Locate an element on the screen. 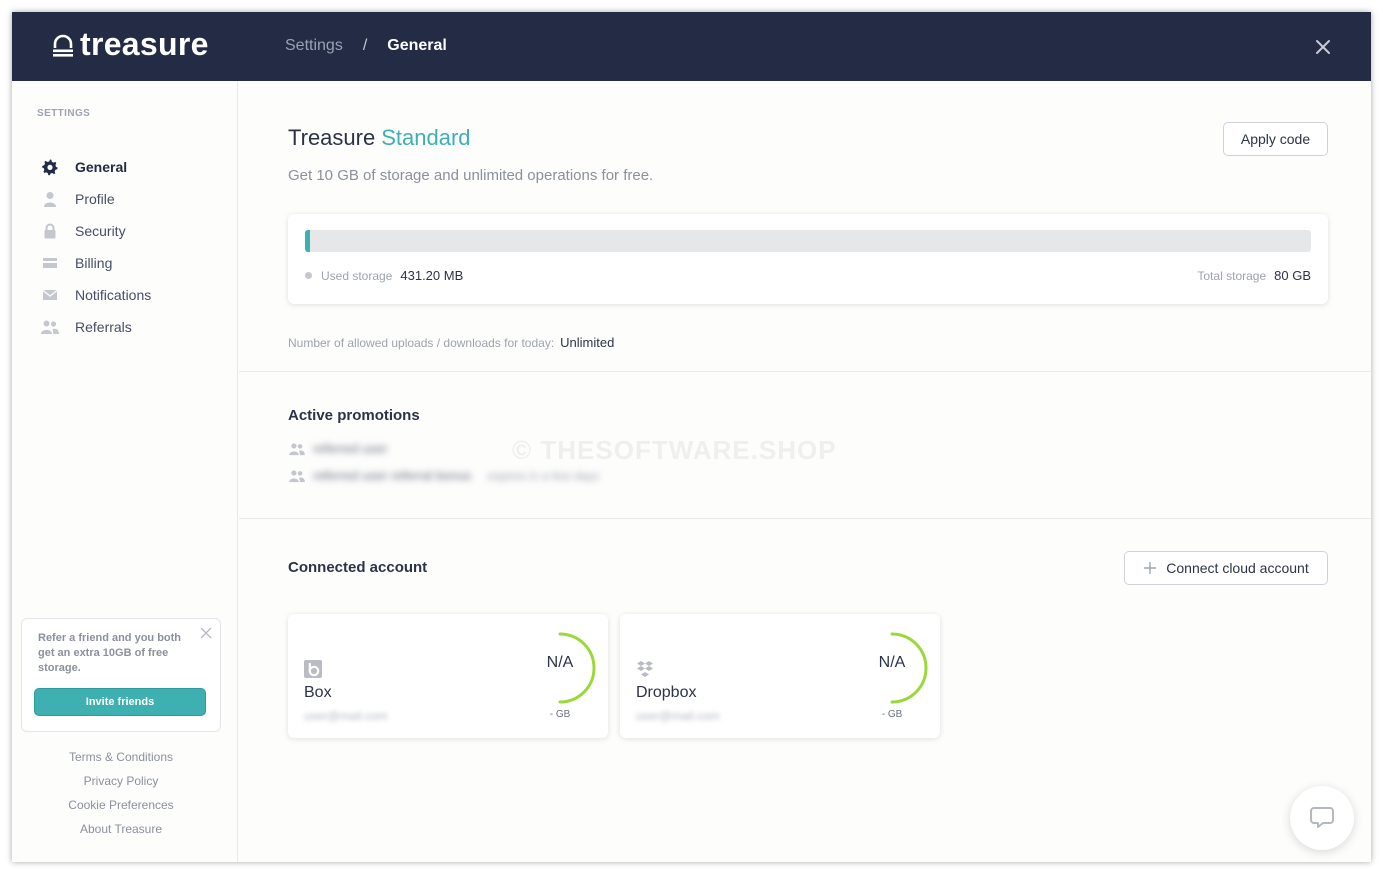  top-bar: treasure Settings / General is located at coordinates (691, 46).